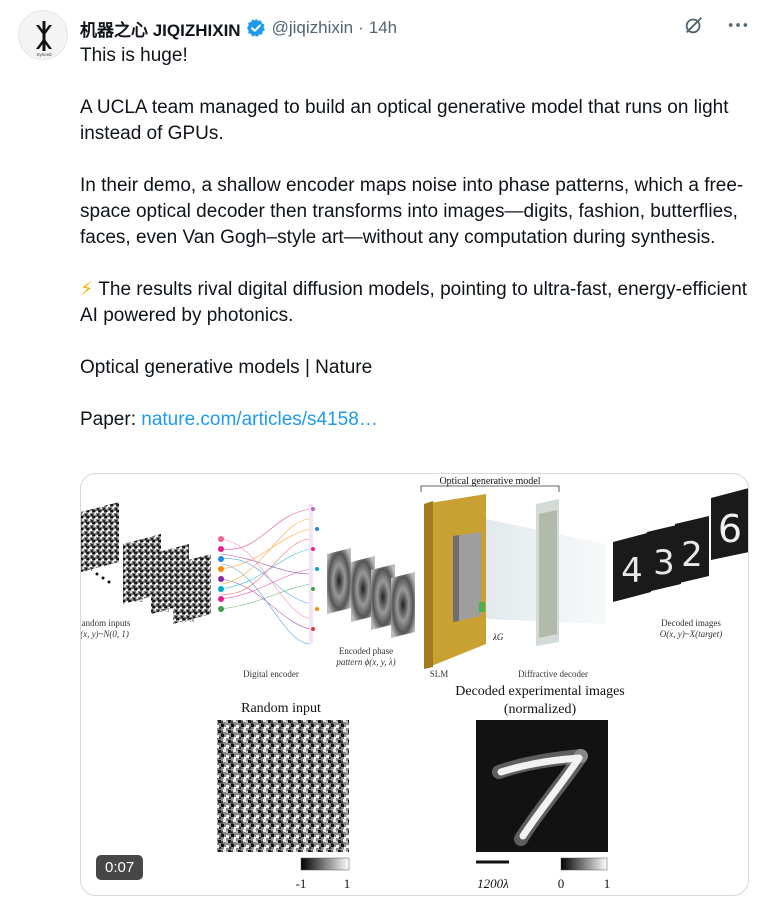 This screenshot has height=909, width=765. What do you see at coordinates (160, 28) in the screenshot?
I see `author-name: 机器之心 JIQIZHIXIN` at bounding box center [160, 28].